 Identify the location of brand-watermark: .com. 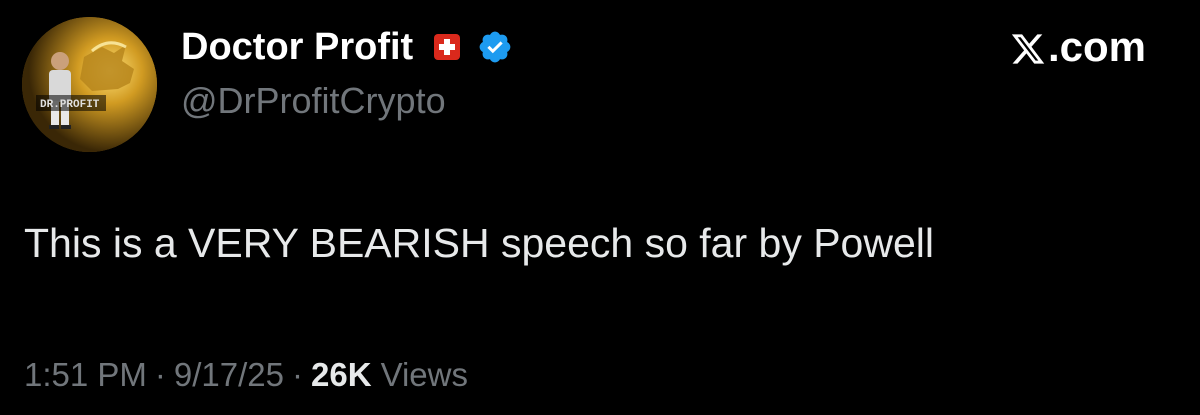
(1078, 47).